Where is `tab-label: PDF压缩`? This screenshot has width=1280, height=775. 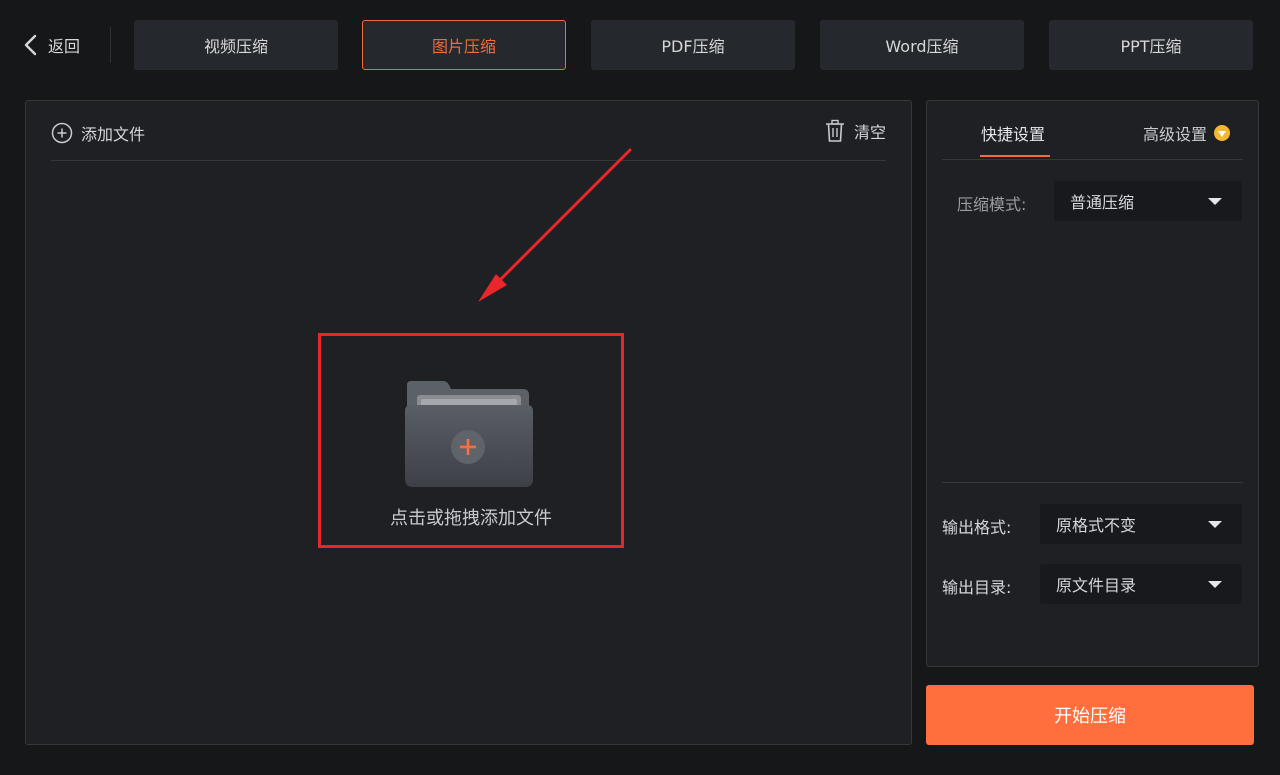
tab-label: PDF压缩 is located at coordinates (693, 46).